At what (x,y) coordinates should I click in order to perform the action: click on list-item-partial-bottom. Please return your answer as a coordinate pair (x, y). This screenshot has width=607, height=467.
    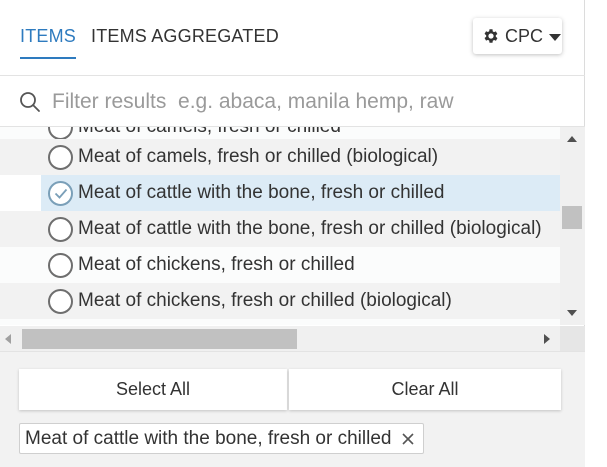
    Looking at the image, I should click on (280, 322).